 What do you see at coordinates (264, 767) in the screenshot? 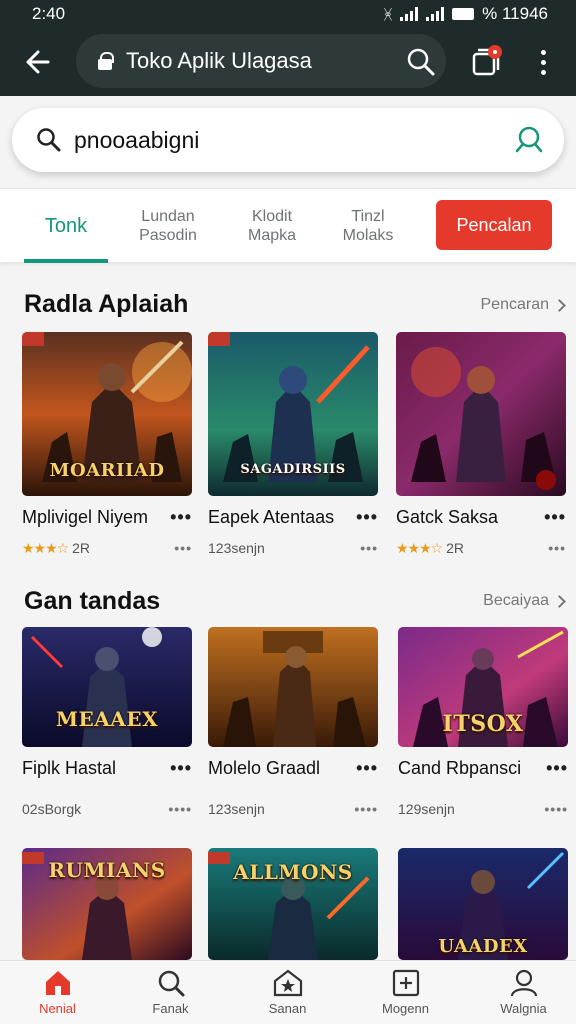
I see `app-title: Molelo Graadl` at bounding box center [264, 767].